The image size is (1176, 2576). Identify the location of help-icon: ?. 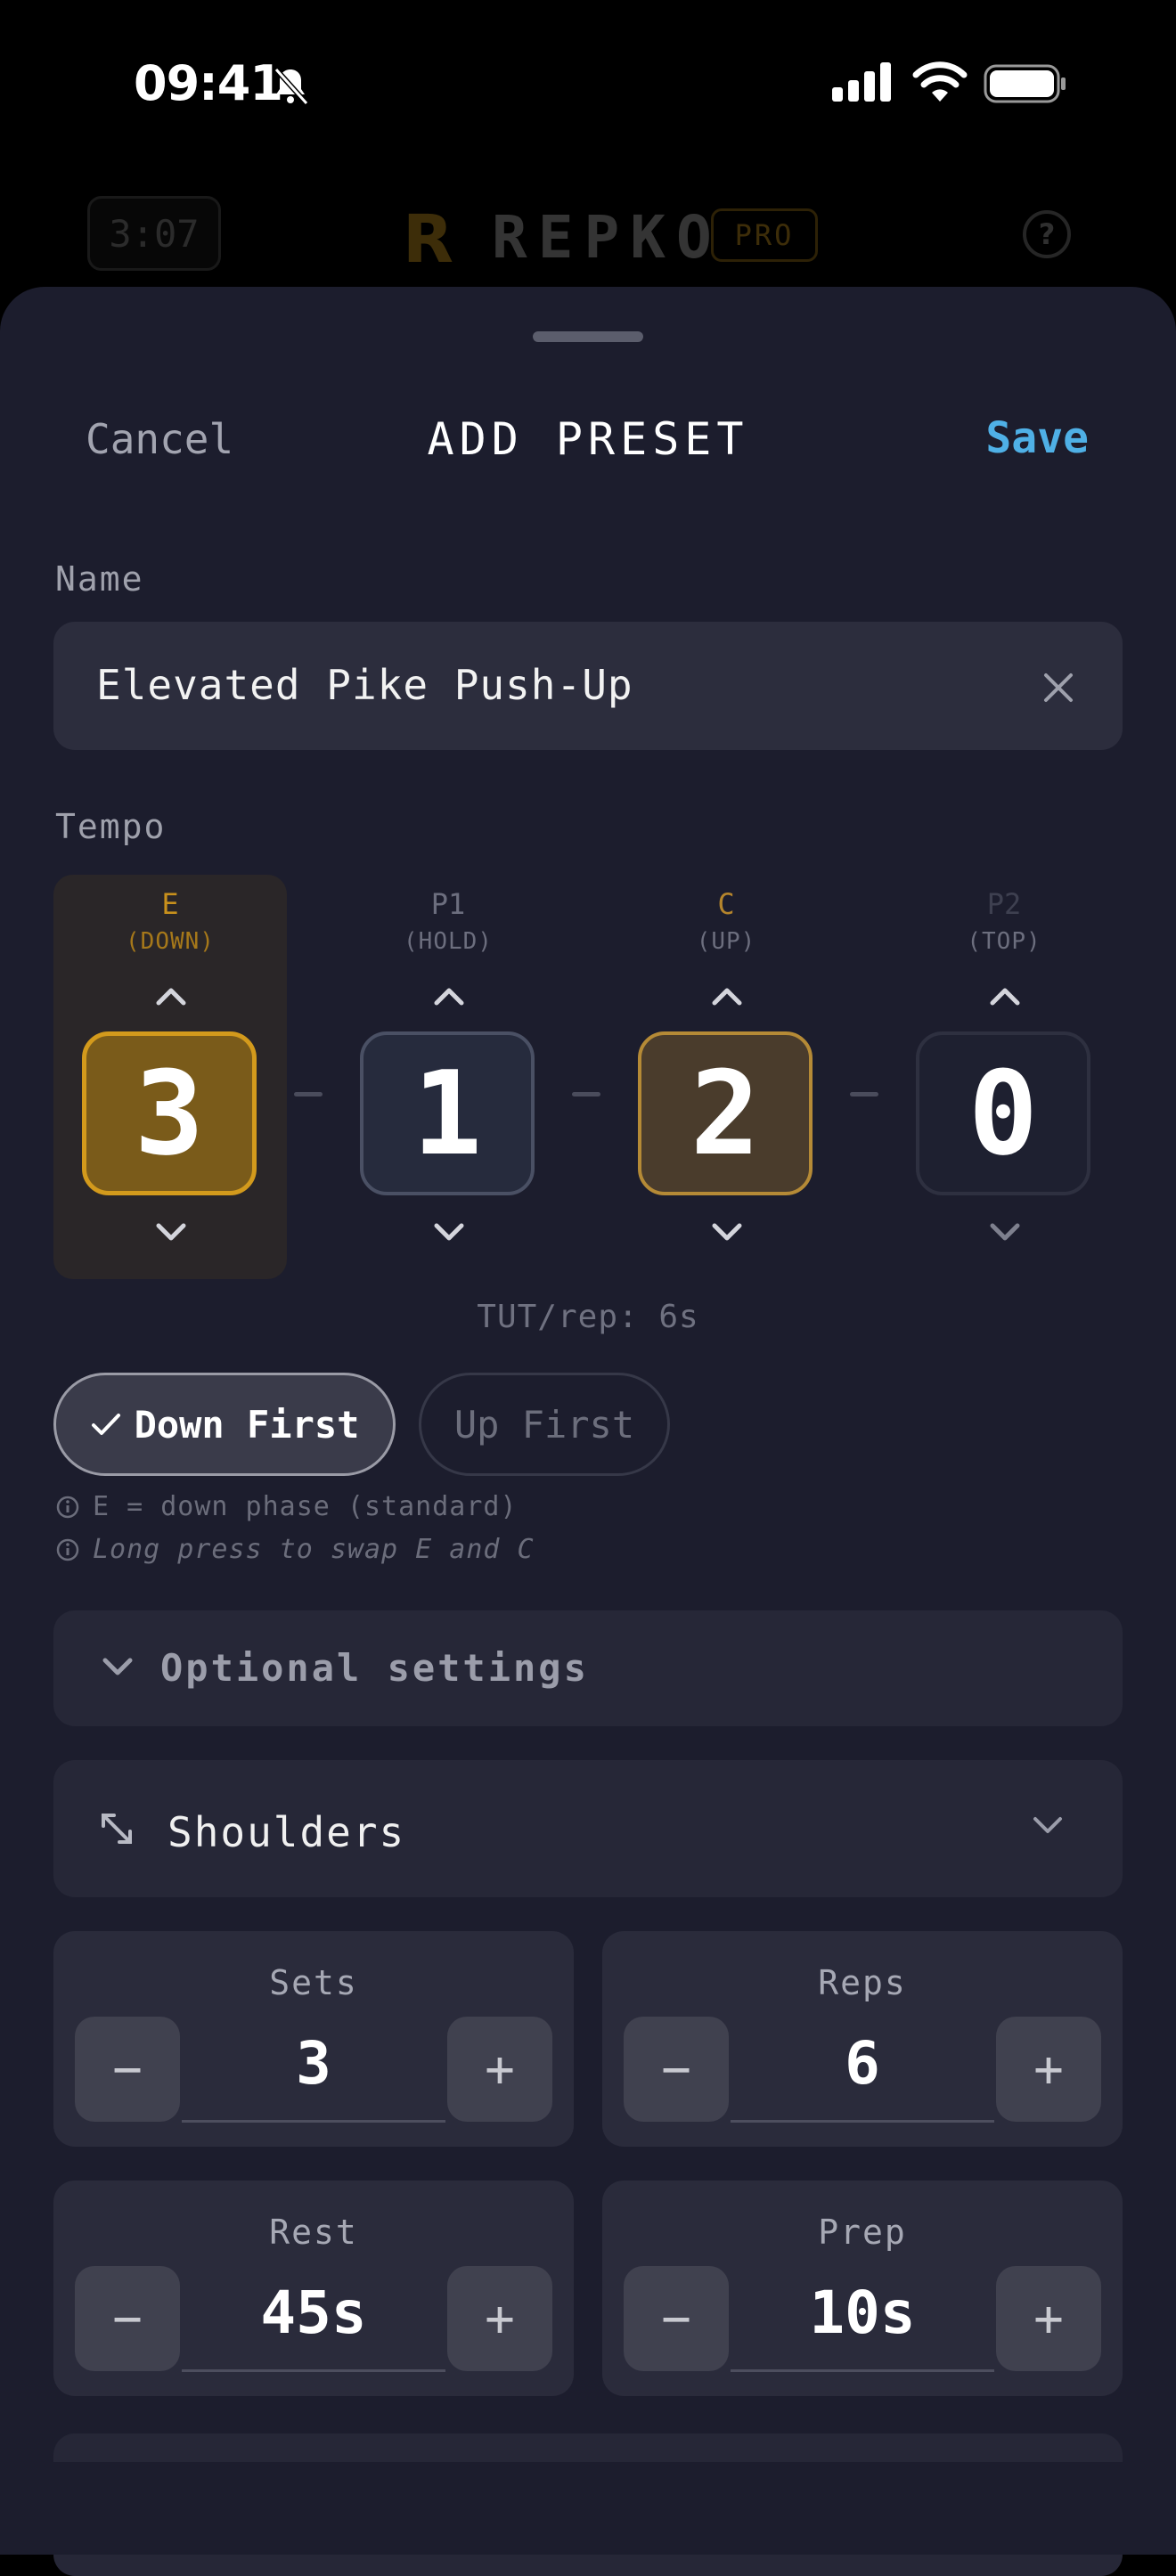
(1047, 234).